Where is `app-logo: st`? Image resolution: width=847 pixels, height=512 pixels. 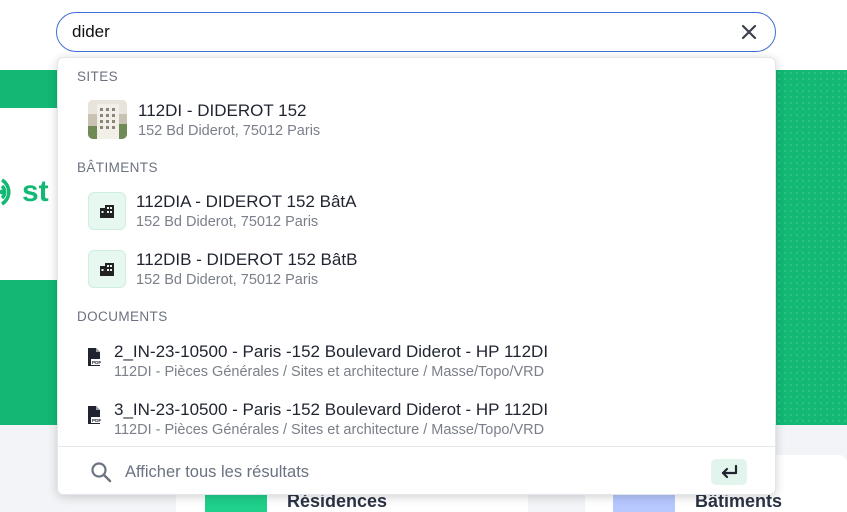 app-logo: st is located at coordinates (24, 192).